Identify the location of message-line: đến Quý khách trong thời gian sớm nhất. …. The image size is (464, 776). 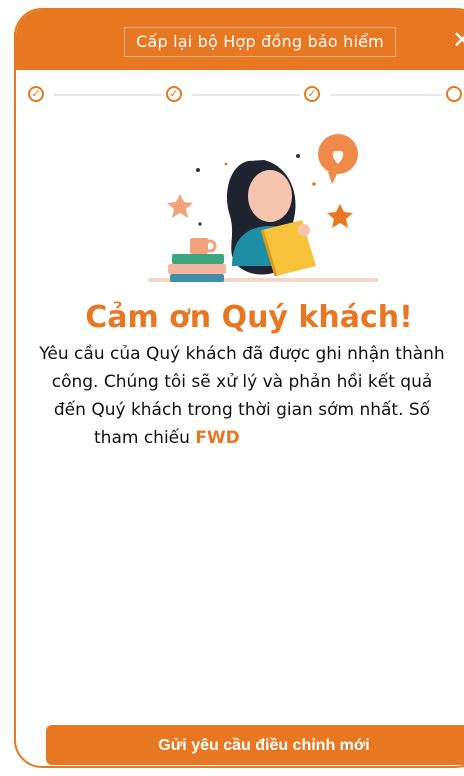
(242, 410).